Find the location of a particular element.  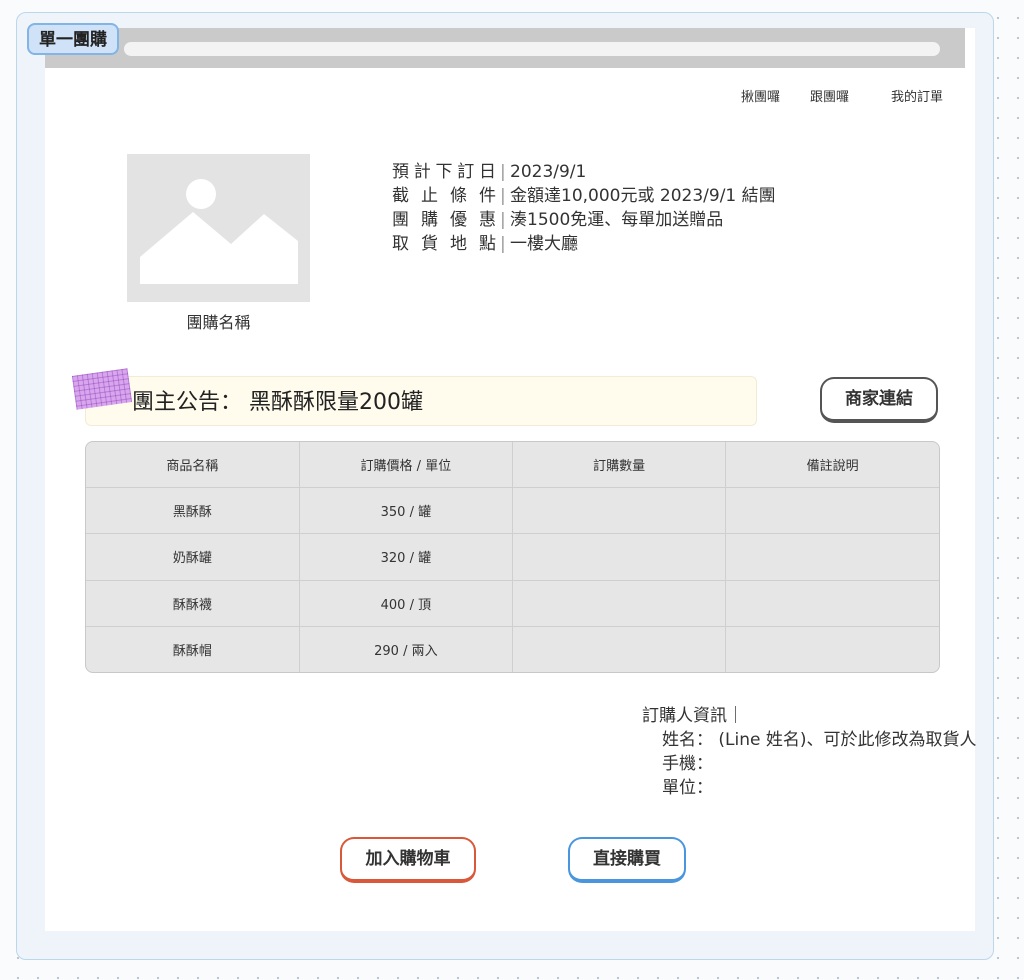

buyer-info-title: 訂購人資訊｜ is located at coordinates (693, 716).